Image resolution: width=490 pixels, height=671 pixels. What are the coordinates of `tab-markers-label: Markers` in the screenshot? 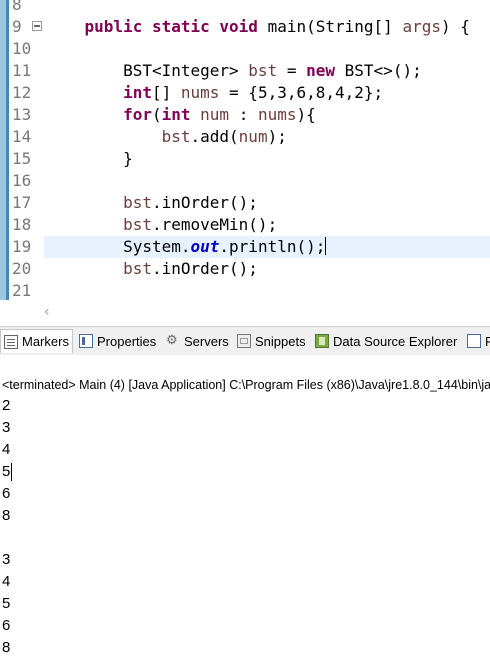 It's located at (45, 341).